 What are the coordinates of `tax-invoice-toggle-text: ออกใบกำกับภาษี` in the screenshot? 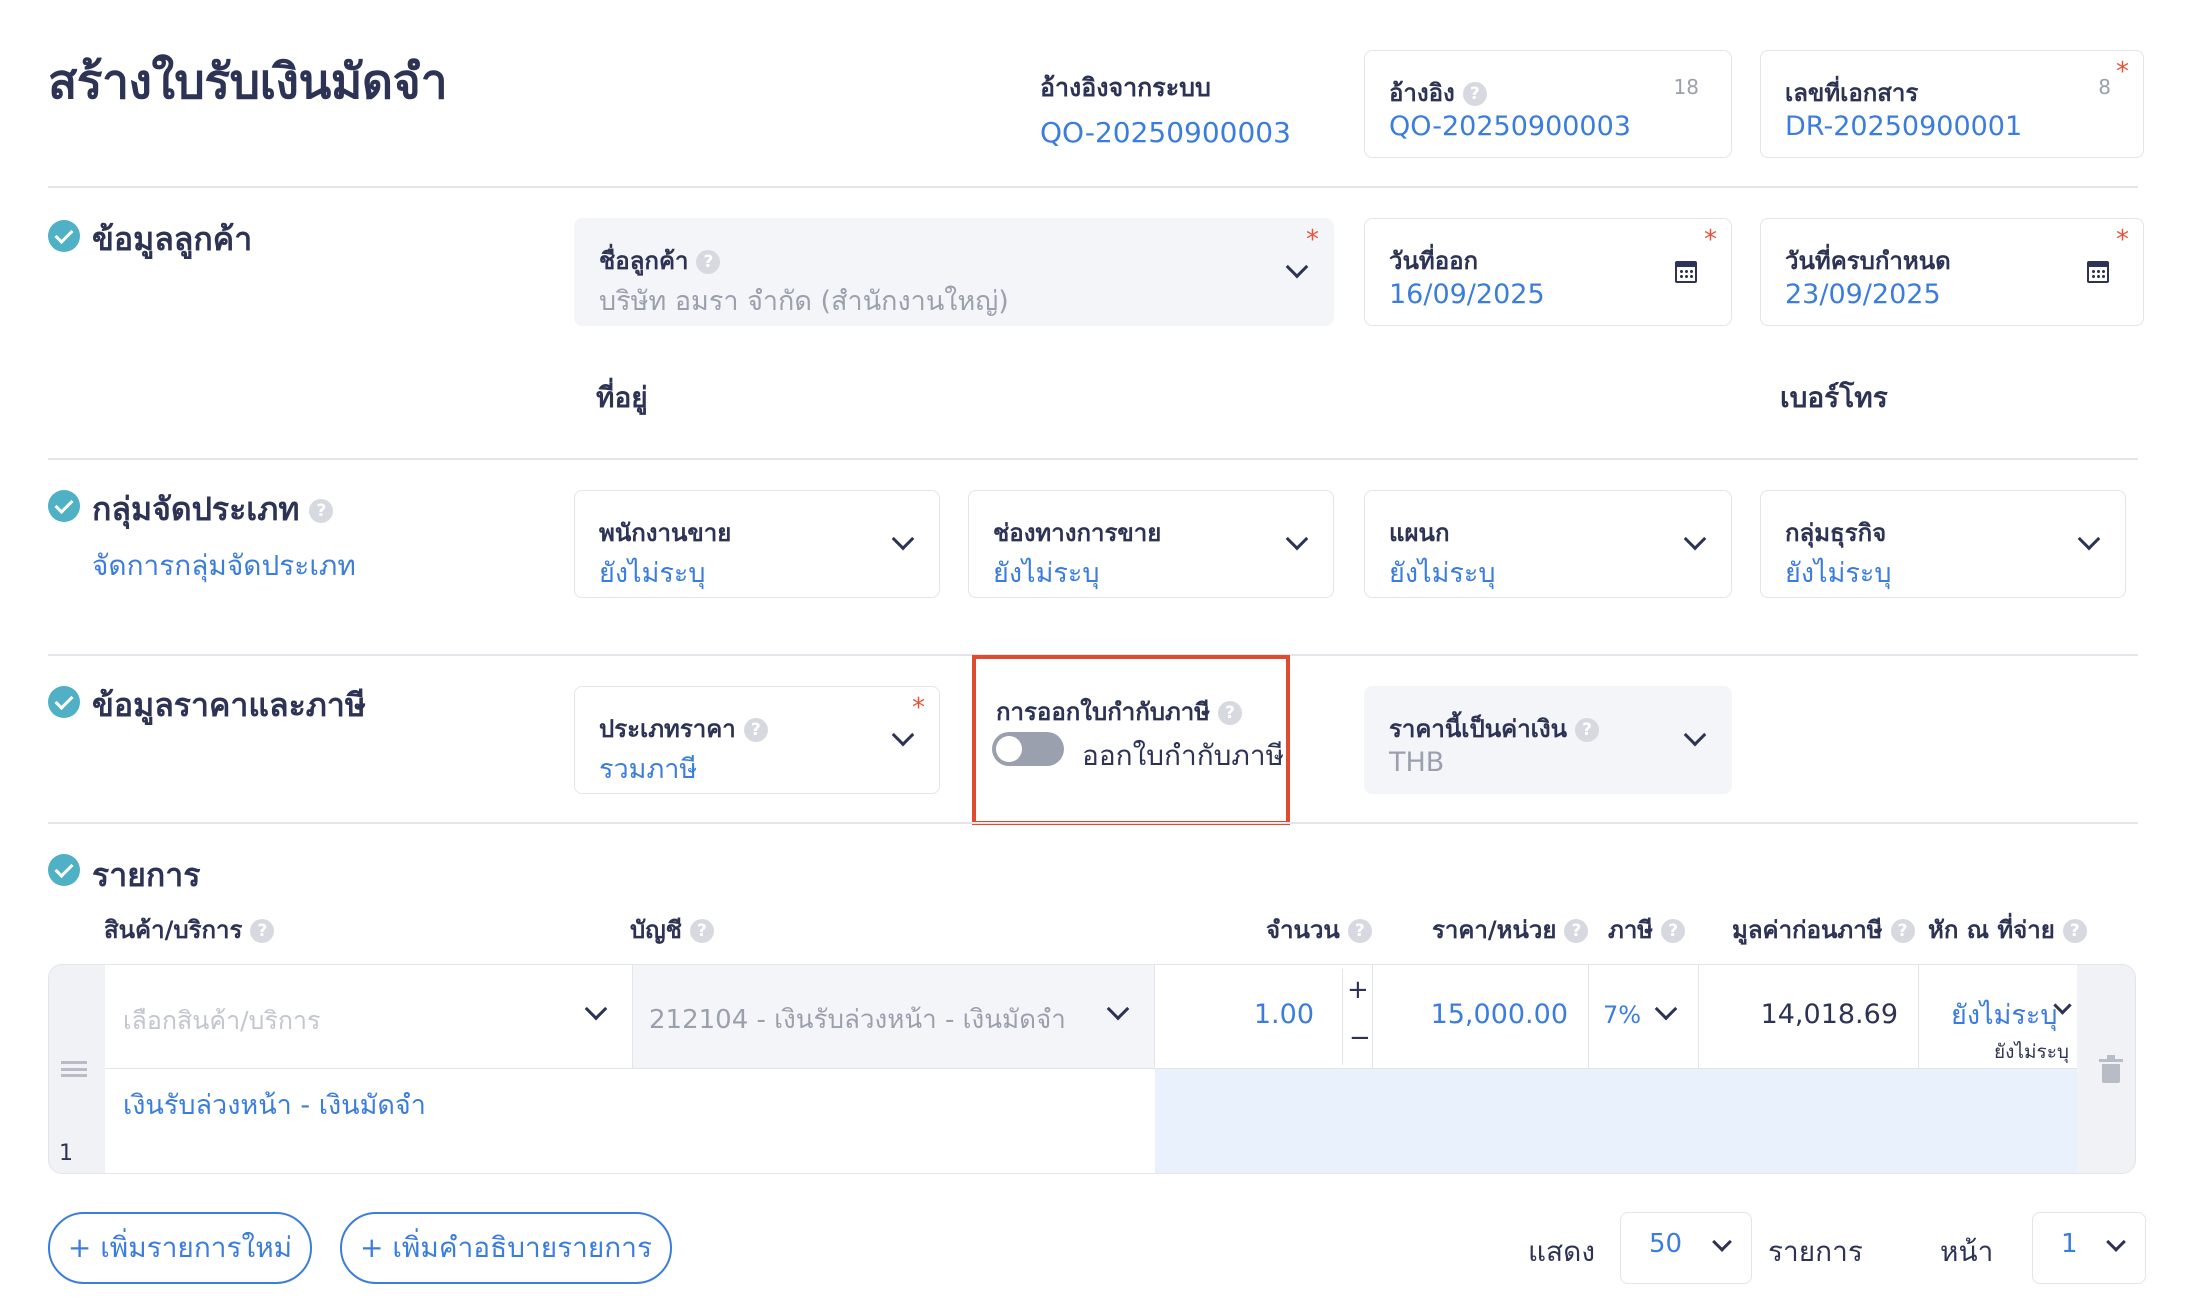 It's located at (1183, 755).